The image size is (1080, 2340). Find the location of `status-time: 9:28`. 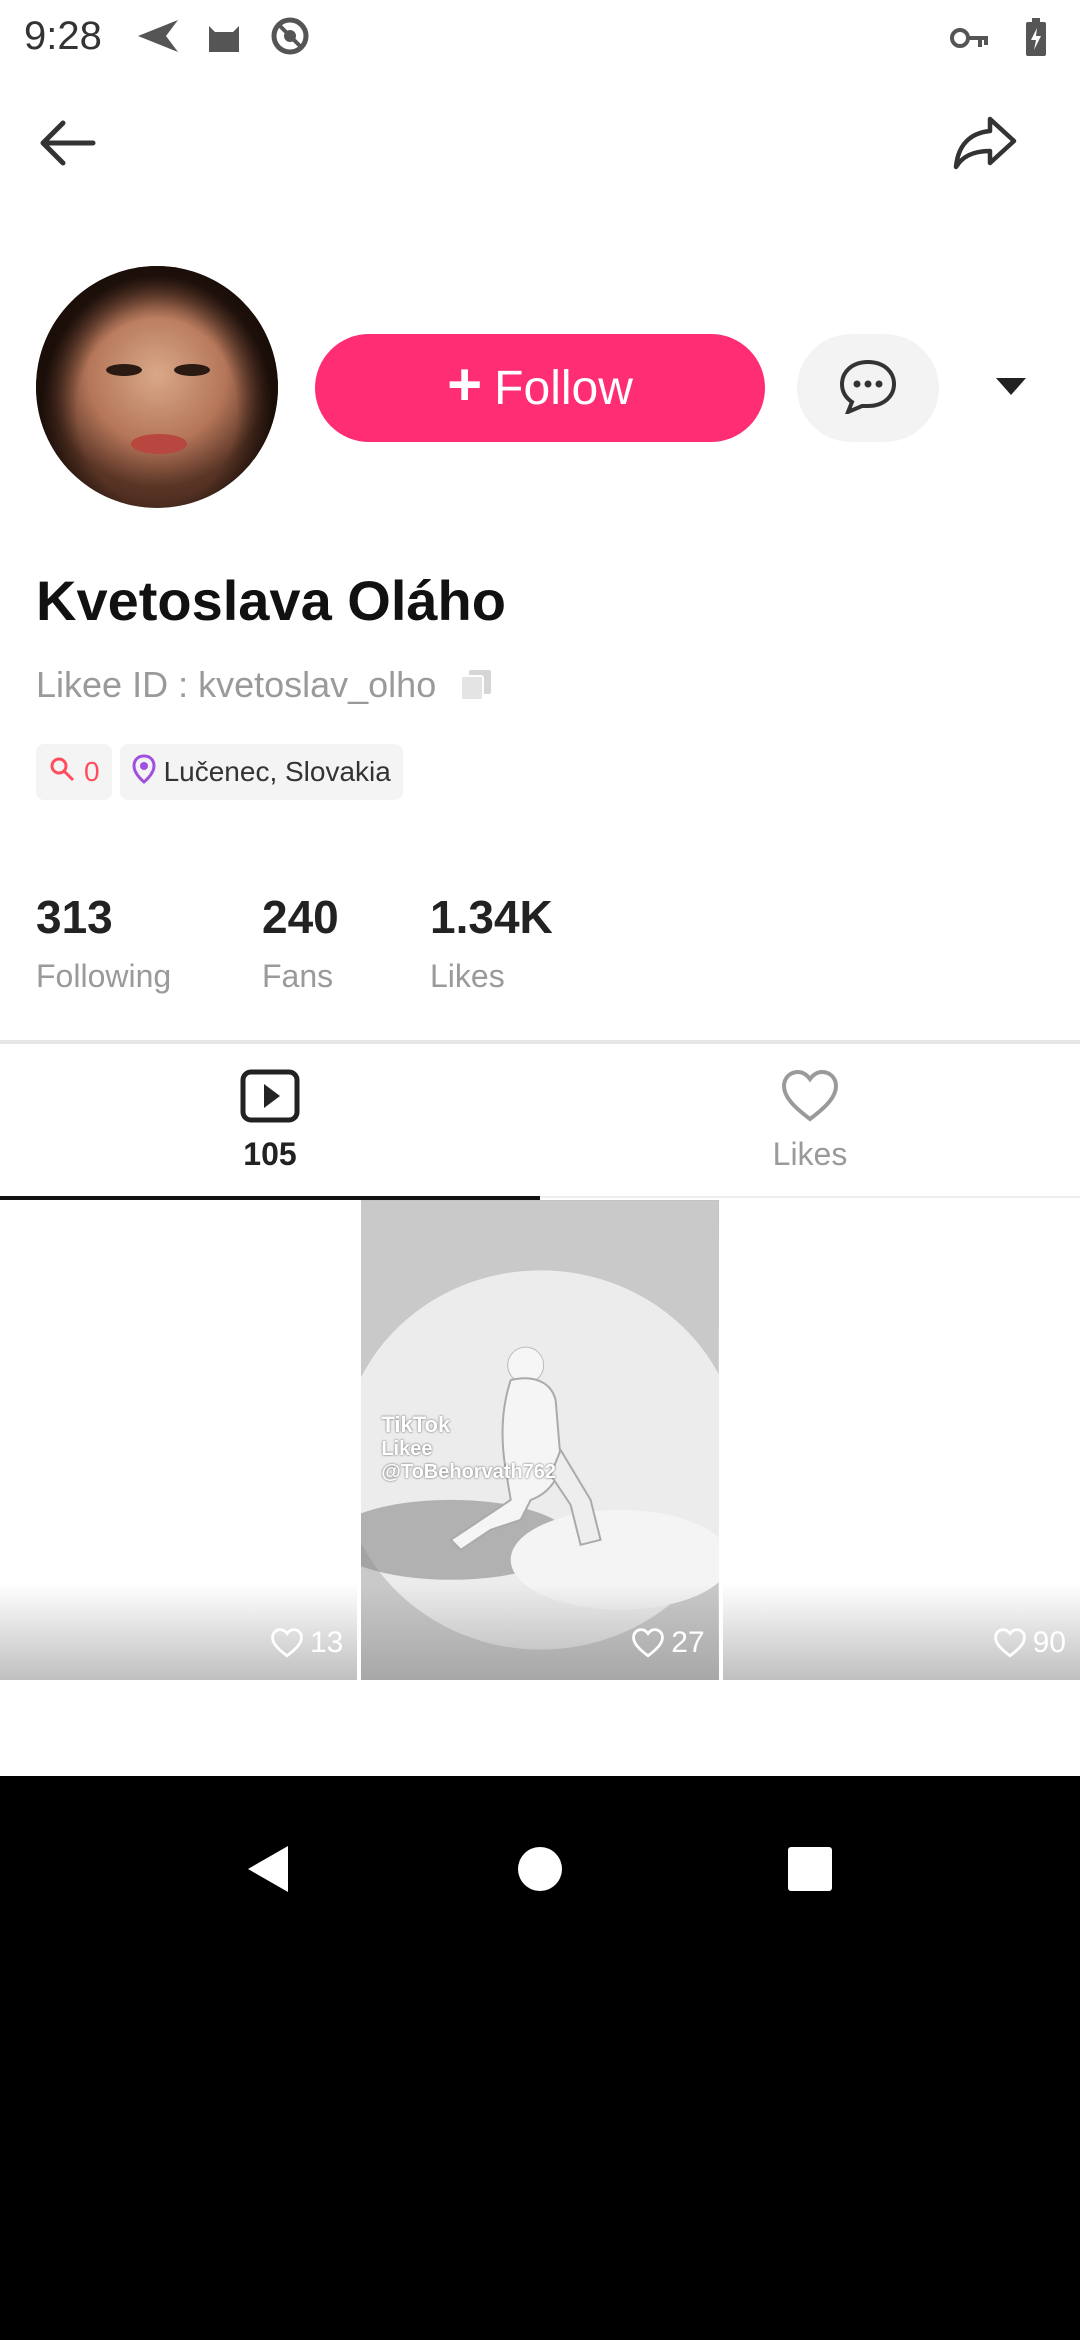

status-time: 9:28 is located at coordinates (63, 35).